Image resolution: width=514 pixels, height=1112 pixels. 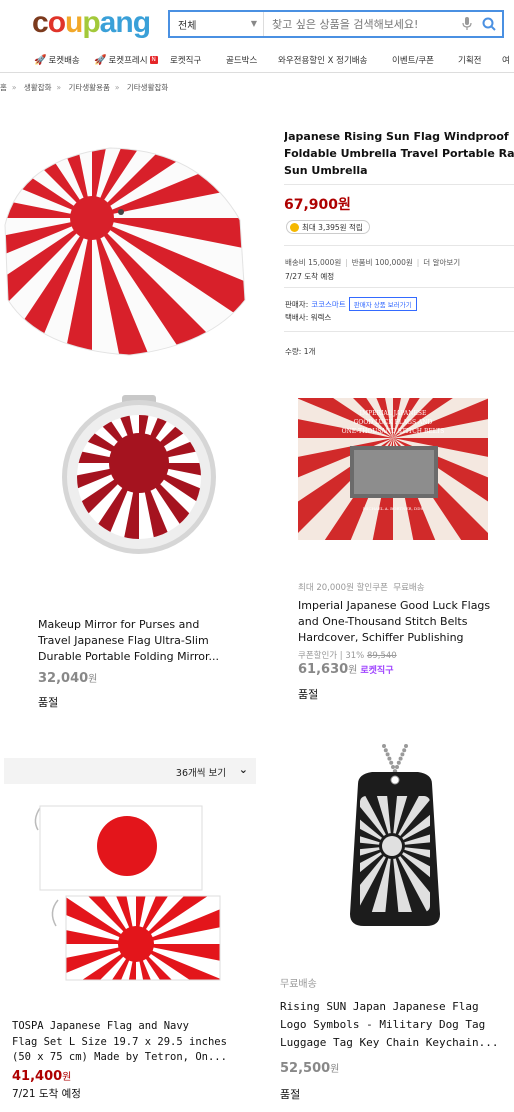 What do you see at coordinates (139, 476) in the screenshot?
I see `product-image-mirror` at bounding box center [139, 476].